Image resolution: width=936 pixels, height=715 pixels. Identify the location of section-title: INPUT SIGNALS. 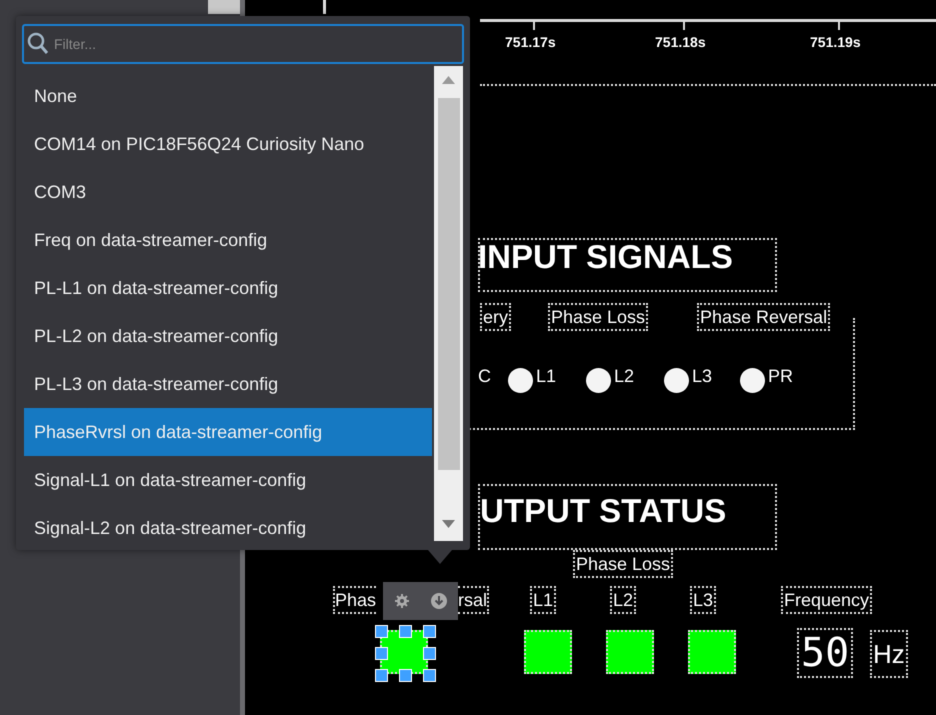
(605, 257).